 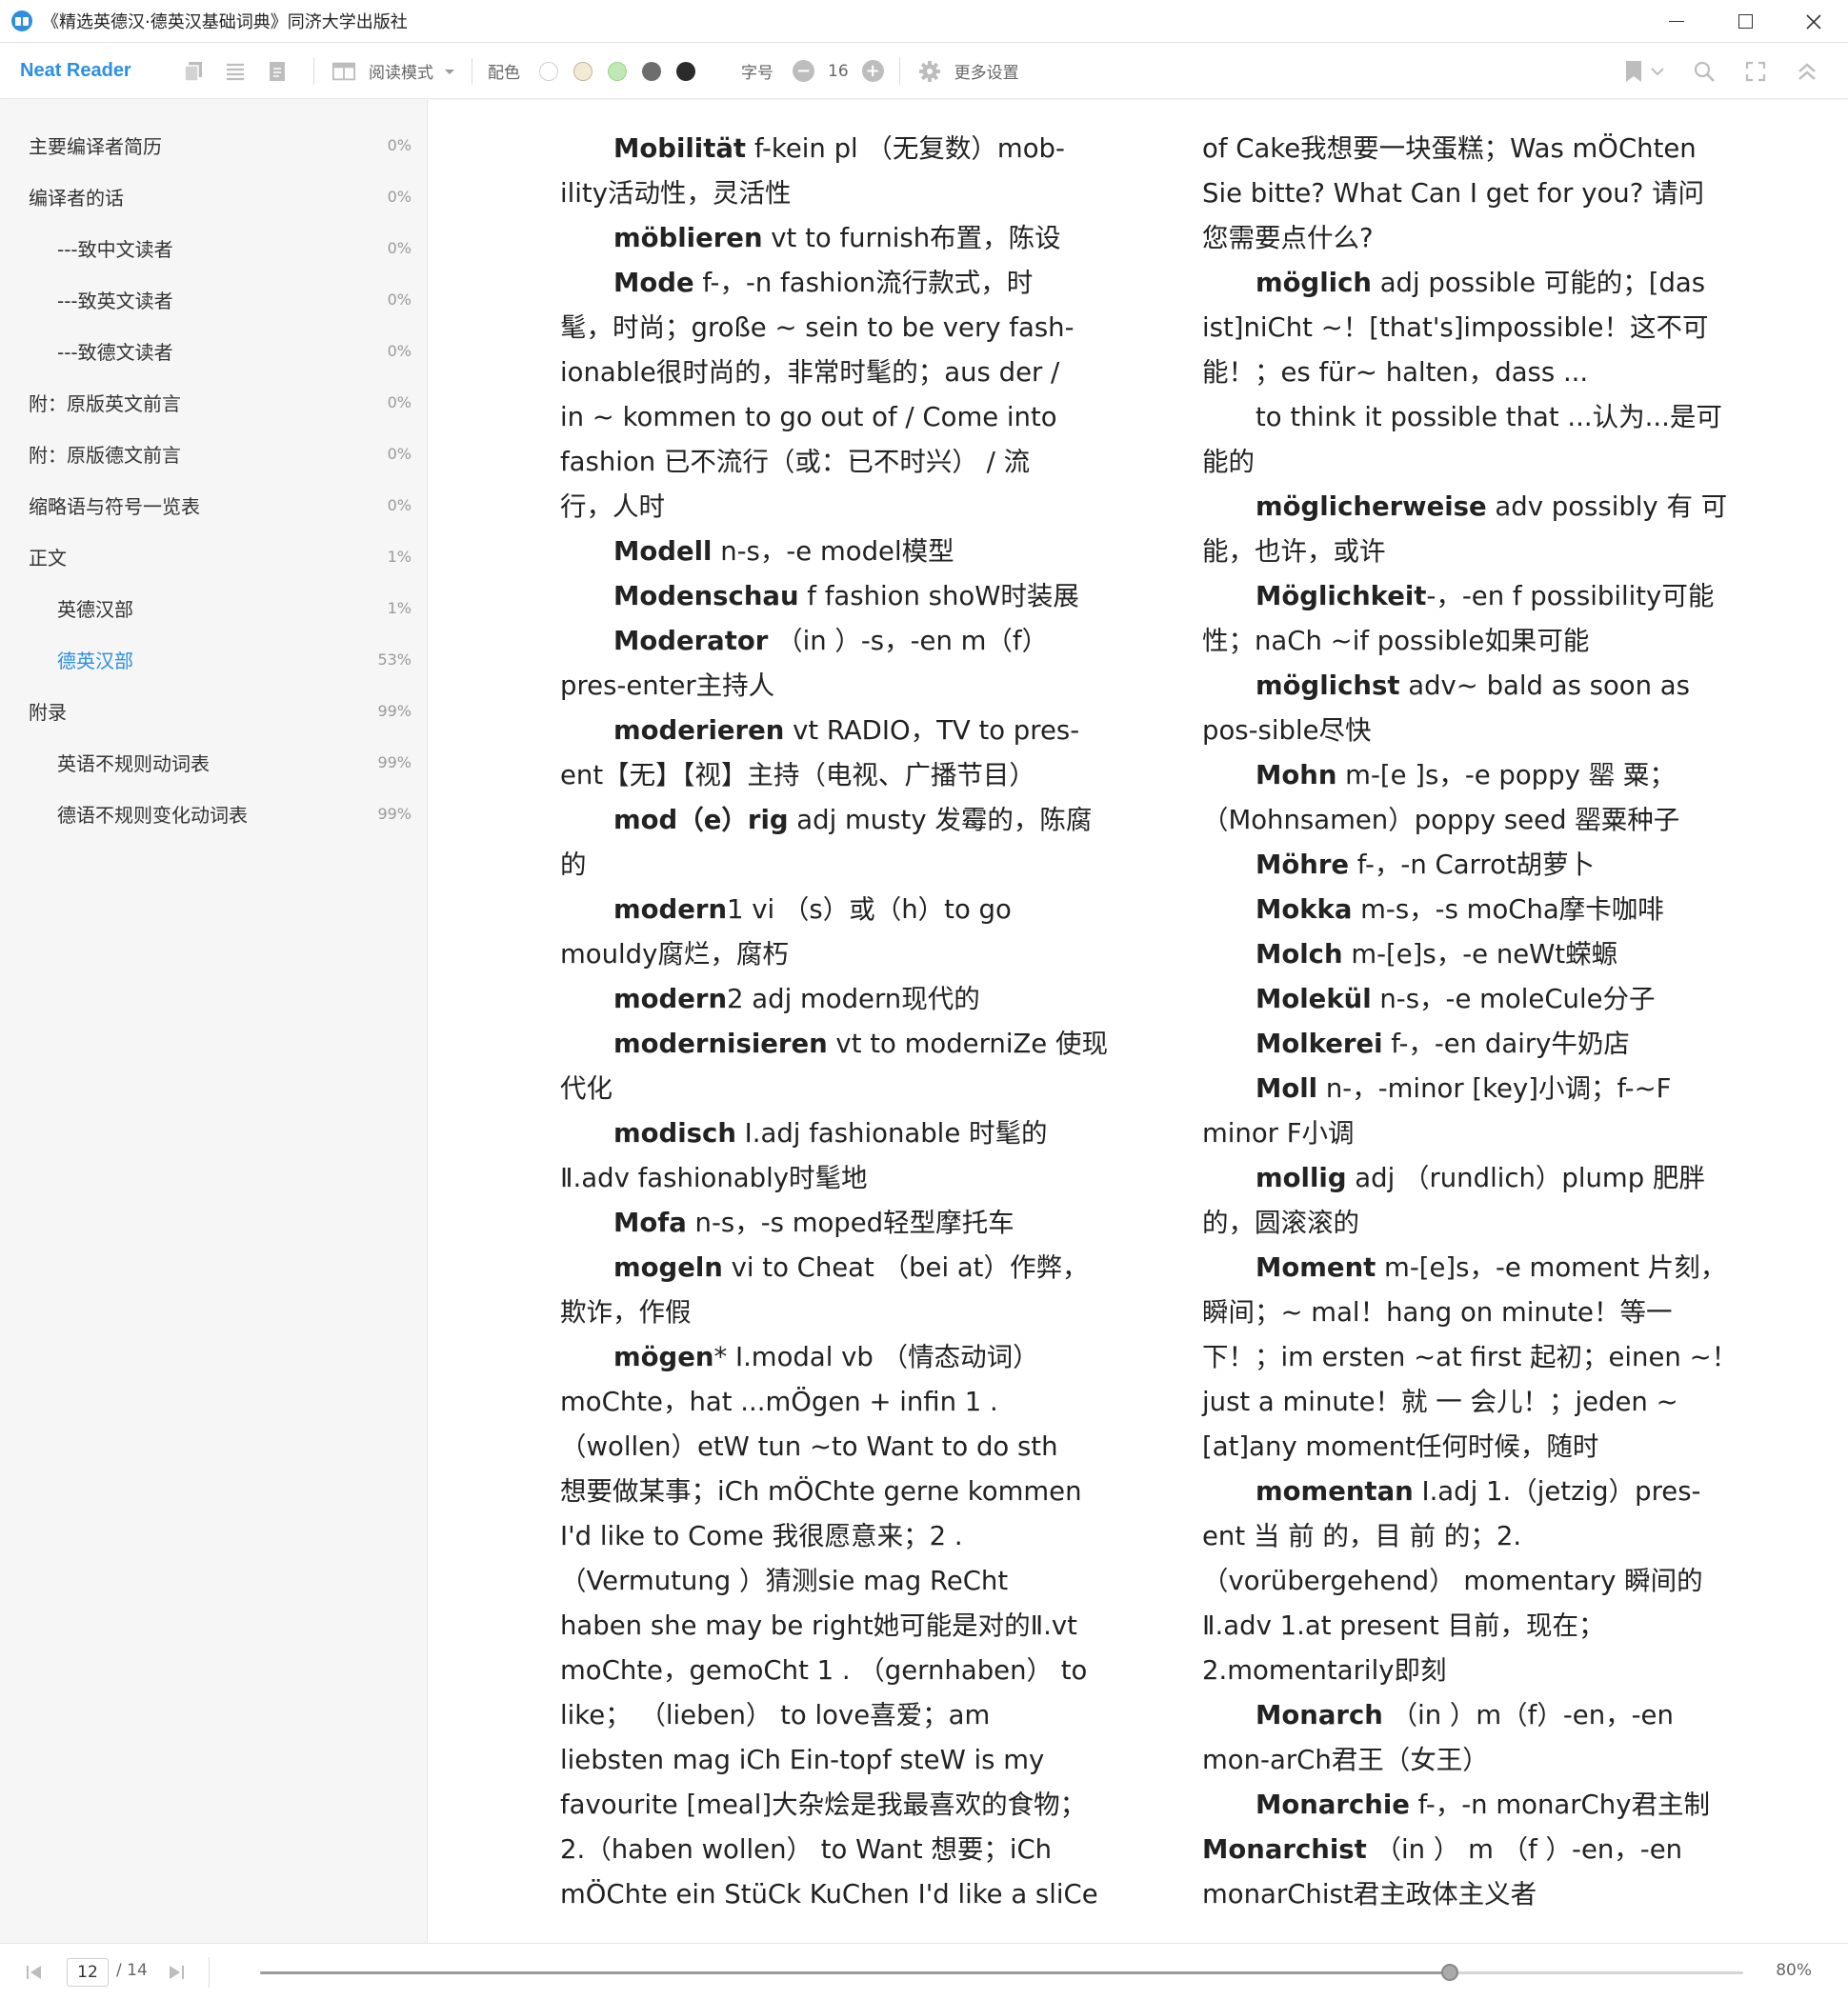 I want to click on pages-icon, so click(x=193, y=71).